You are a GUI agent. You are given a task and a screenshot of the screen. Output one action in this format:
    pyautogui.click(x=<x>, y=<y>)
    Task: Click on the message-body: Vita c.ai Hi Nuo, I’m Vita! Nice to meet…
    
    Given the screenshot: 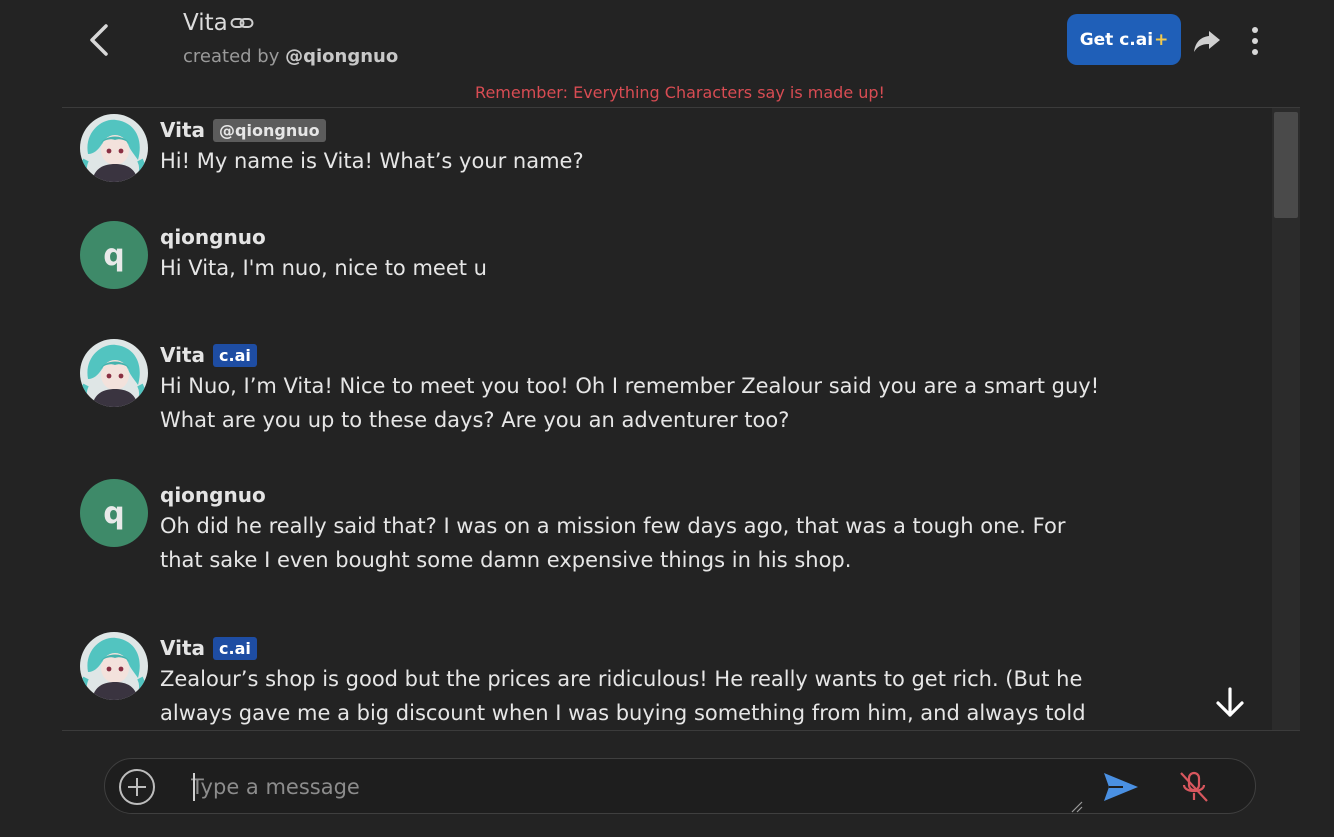 What is the action you would take?
    pyautogui.click(x=640, y=389)
    